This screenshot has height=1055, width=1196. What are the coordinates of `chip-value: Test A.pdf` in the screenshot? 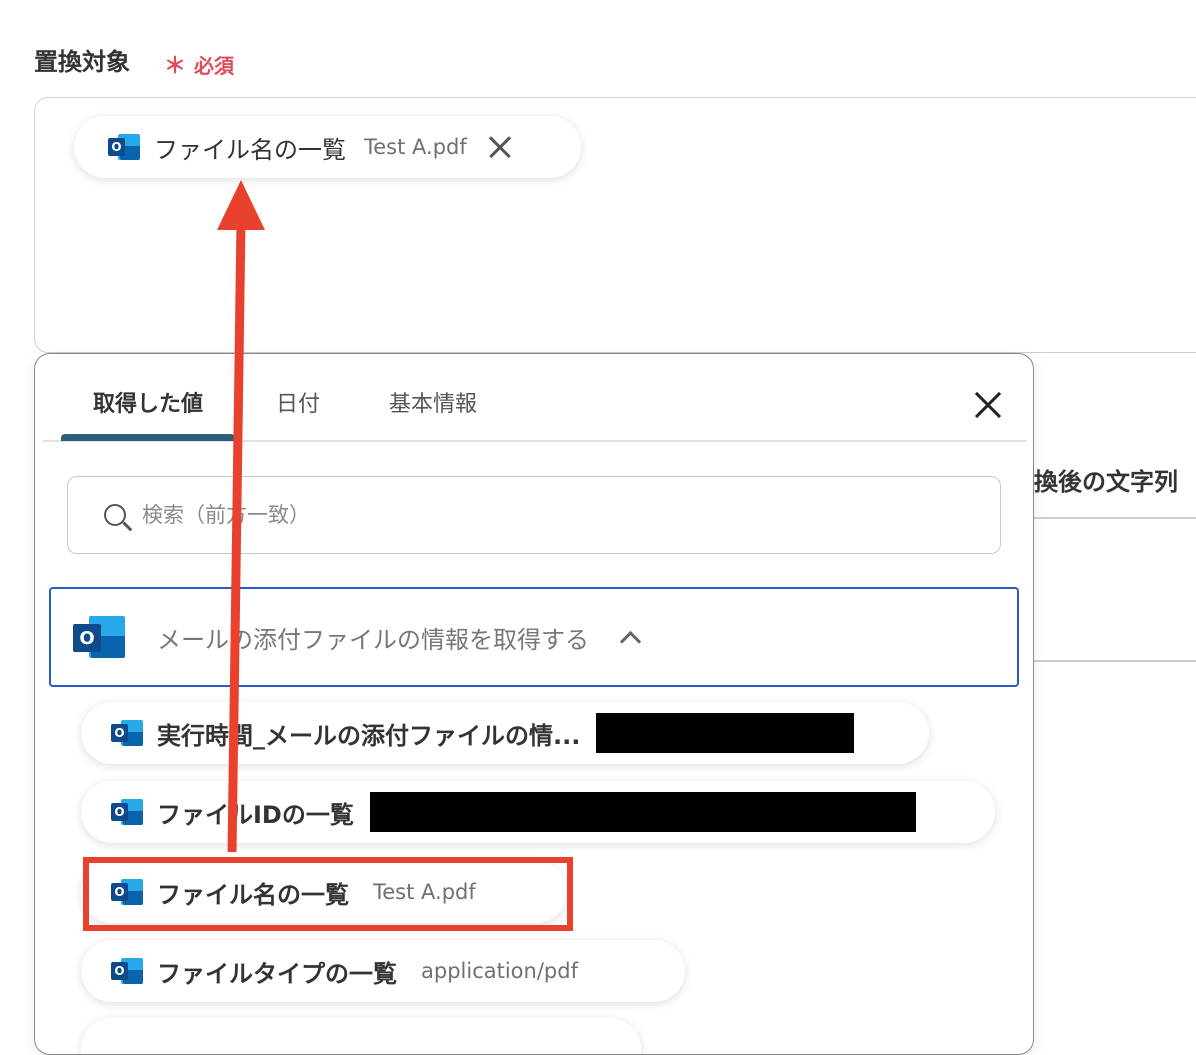 It's located at (415, 147).